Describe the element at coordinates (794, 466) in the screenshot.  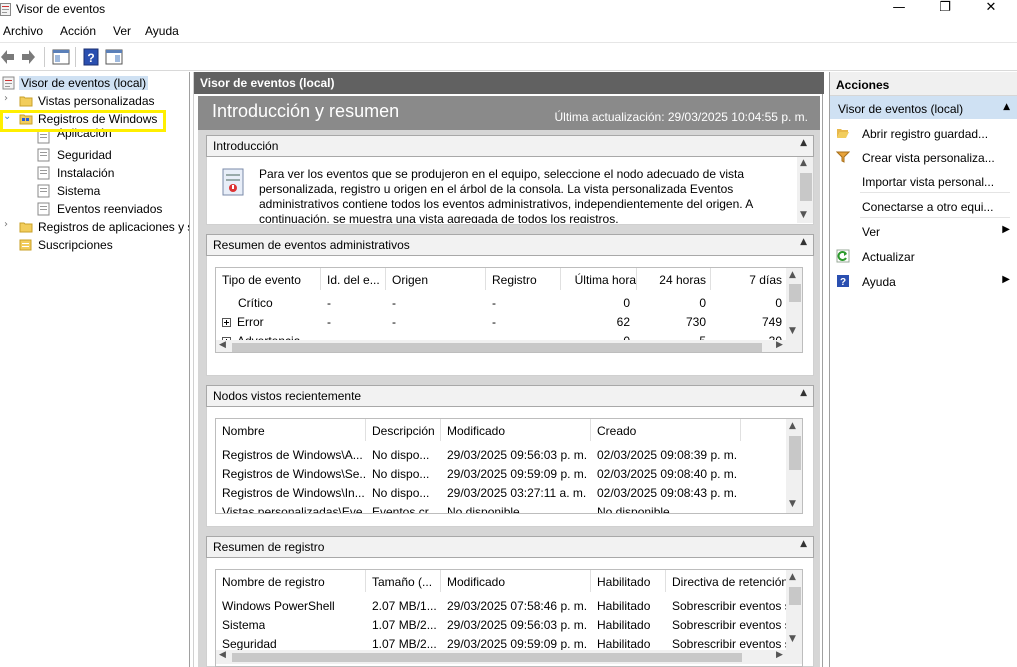
I see `recent-grid-vscrollbar: ▲ ▼` at that location.